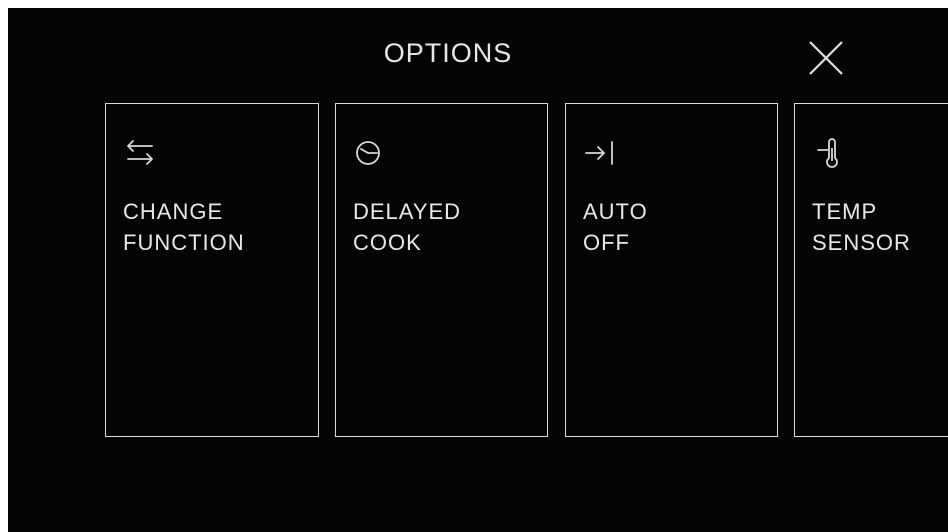  I want to click on option-label: AUTO OFF, so click(615, 227).